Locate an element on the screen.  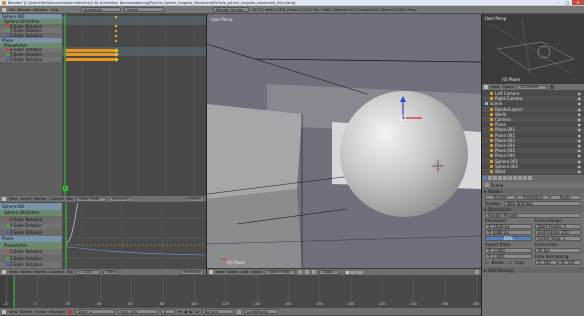
tl-menu-marker: Marker is located at coordinates (26, 312).